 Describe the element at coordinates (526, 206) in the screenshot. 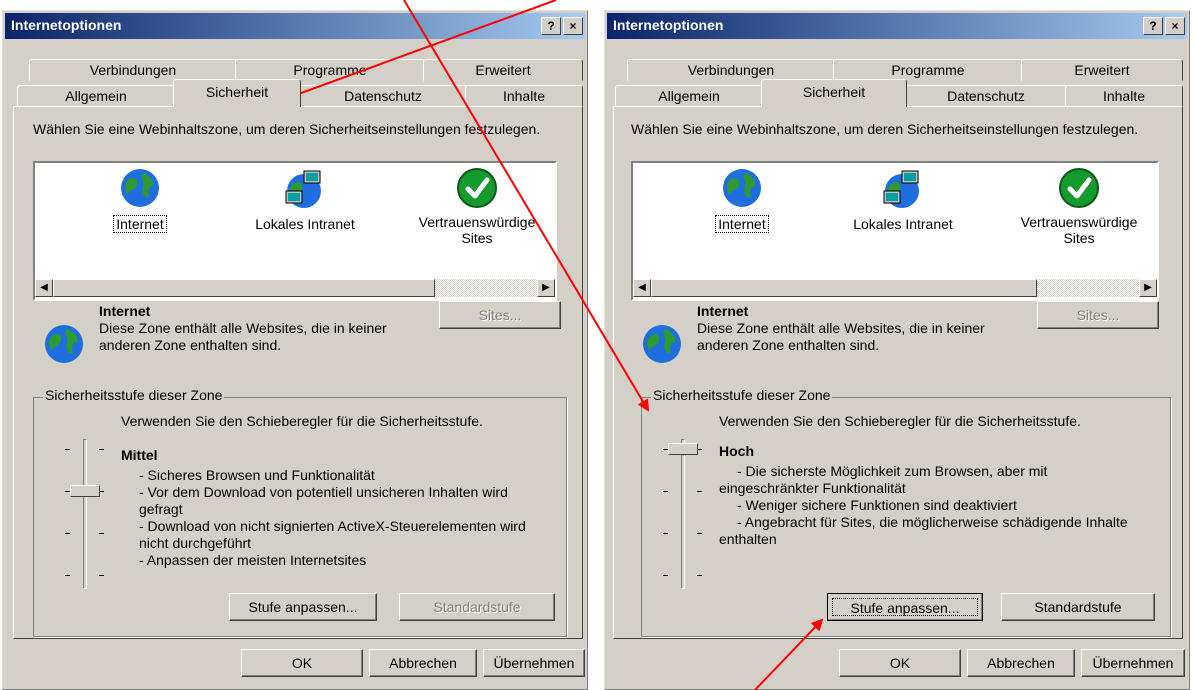

I see `arrow-to-security-level` at that location.